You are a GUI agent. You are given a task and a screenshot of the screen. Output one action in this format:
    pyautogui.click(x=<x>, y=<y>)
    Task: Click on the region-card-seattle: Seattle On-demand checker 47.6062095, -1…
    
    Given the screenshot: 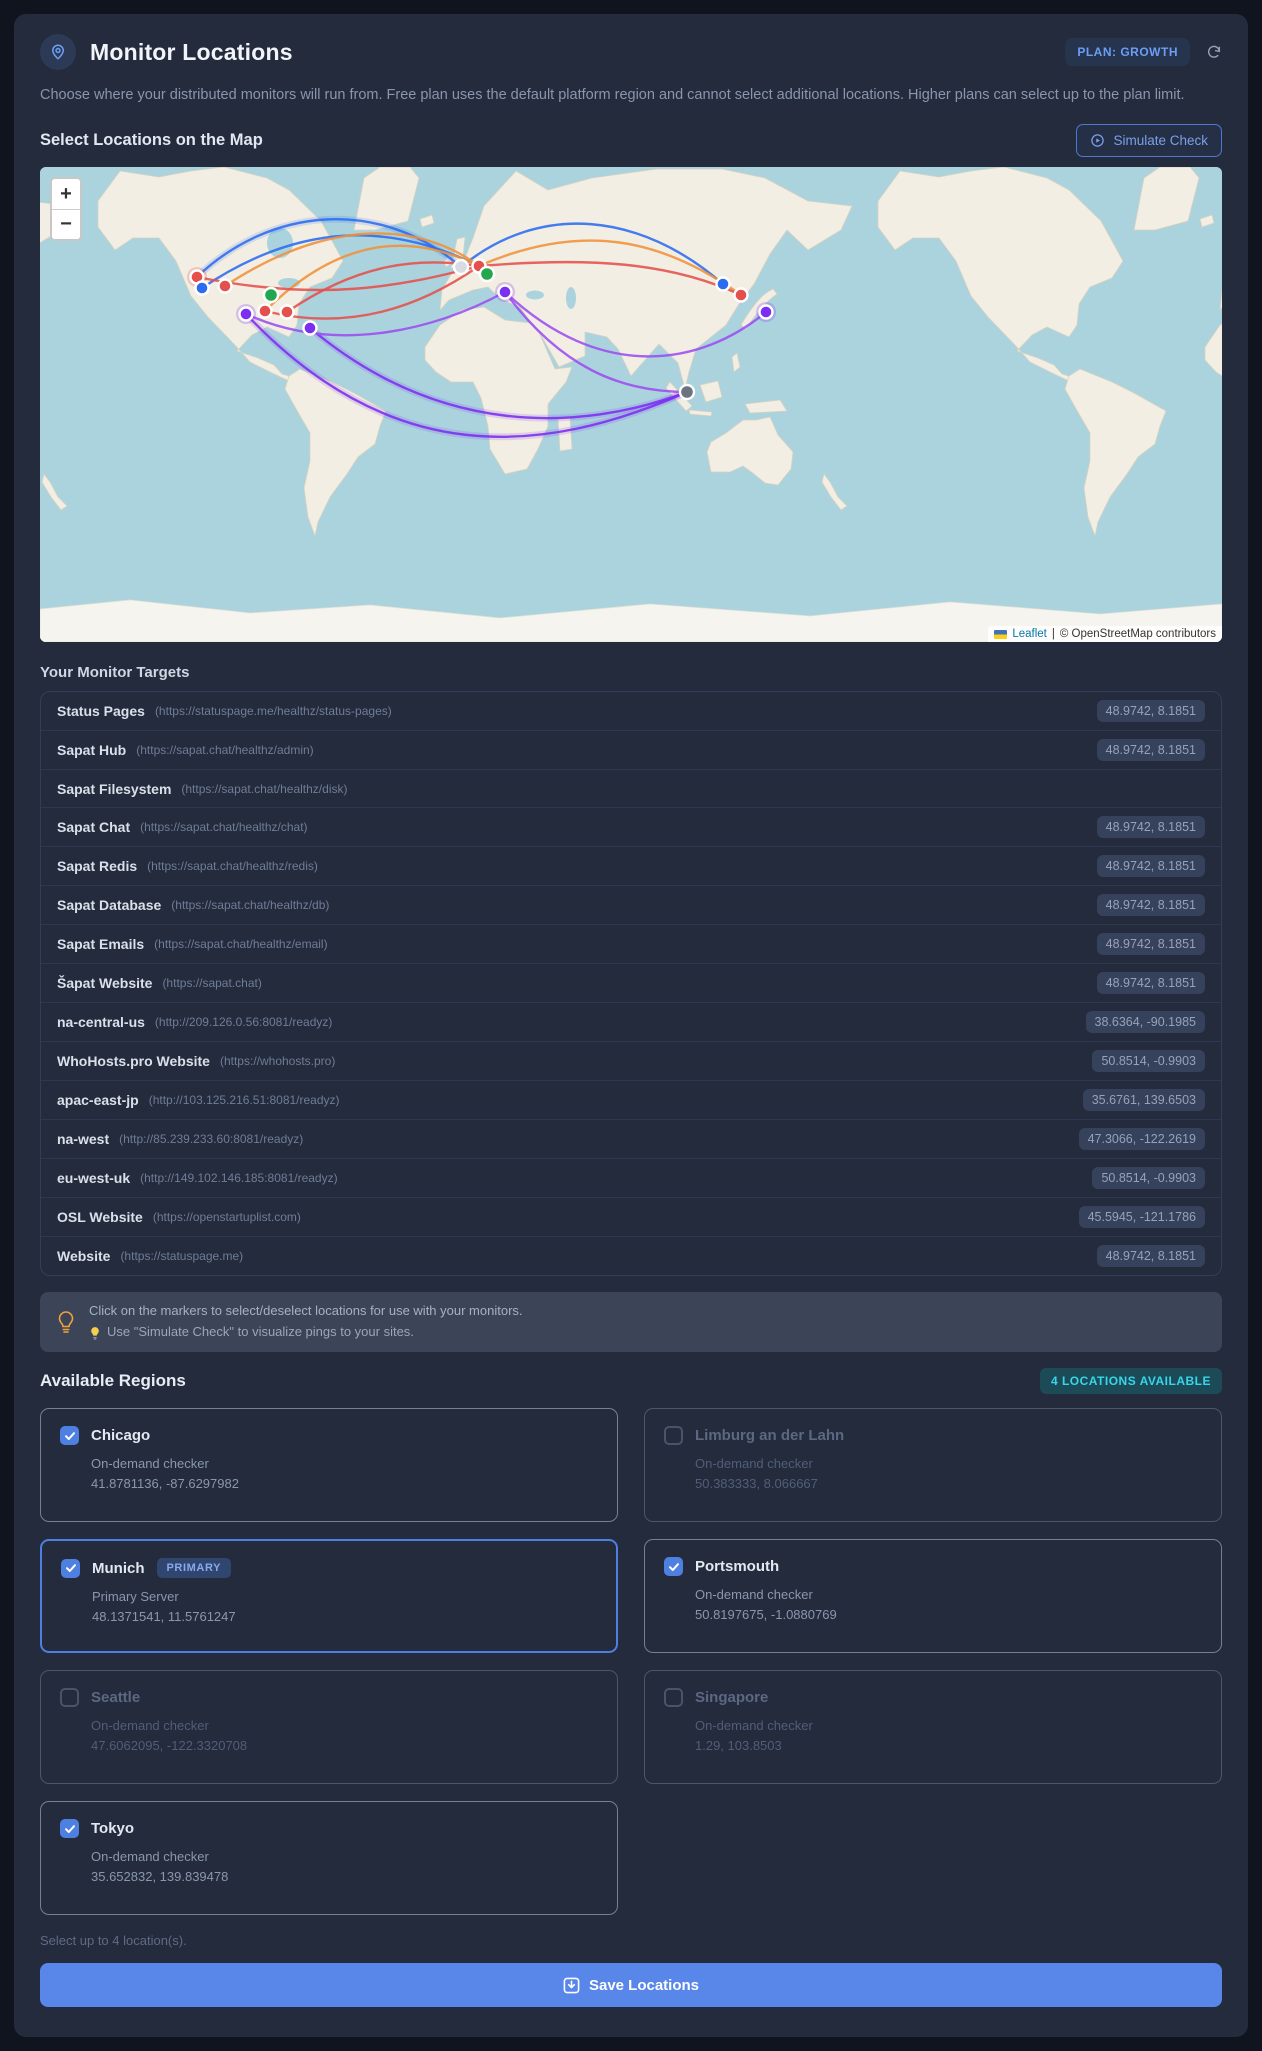 What is the action you would take?
    pyautogui.click(x=329, y=1727)
    